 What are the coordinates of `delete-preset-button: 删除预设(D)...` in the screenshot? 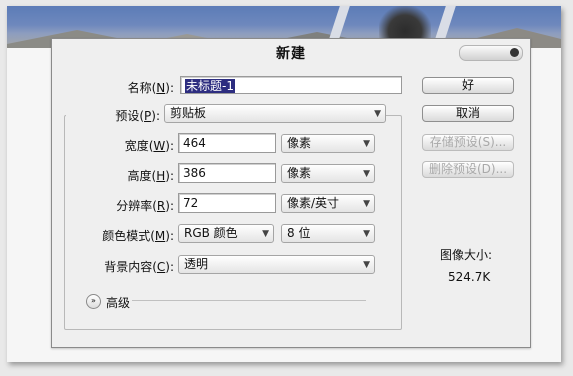 It's located at (468, 169).